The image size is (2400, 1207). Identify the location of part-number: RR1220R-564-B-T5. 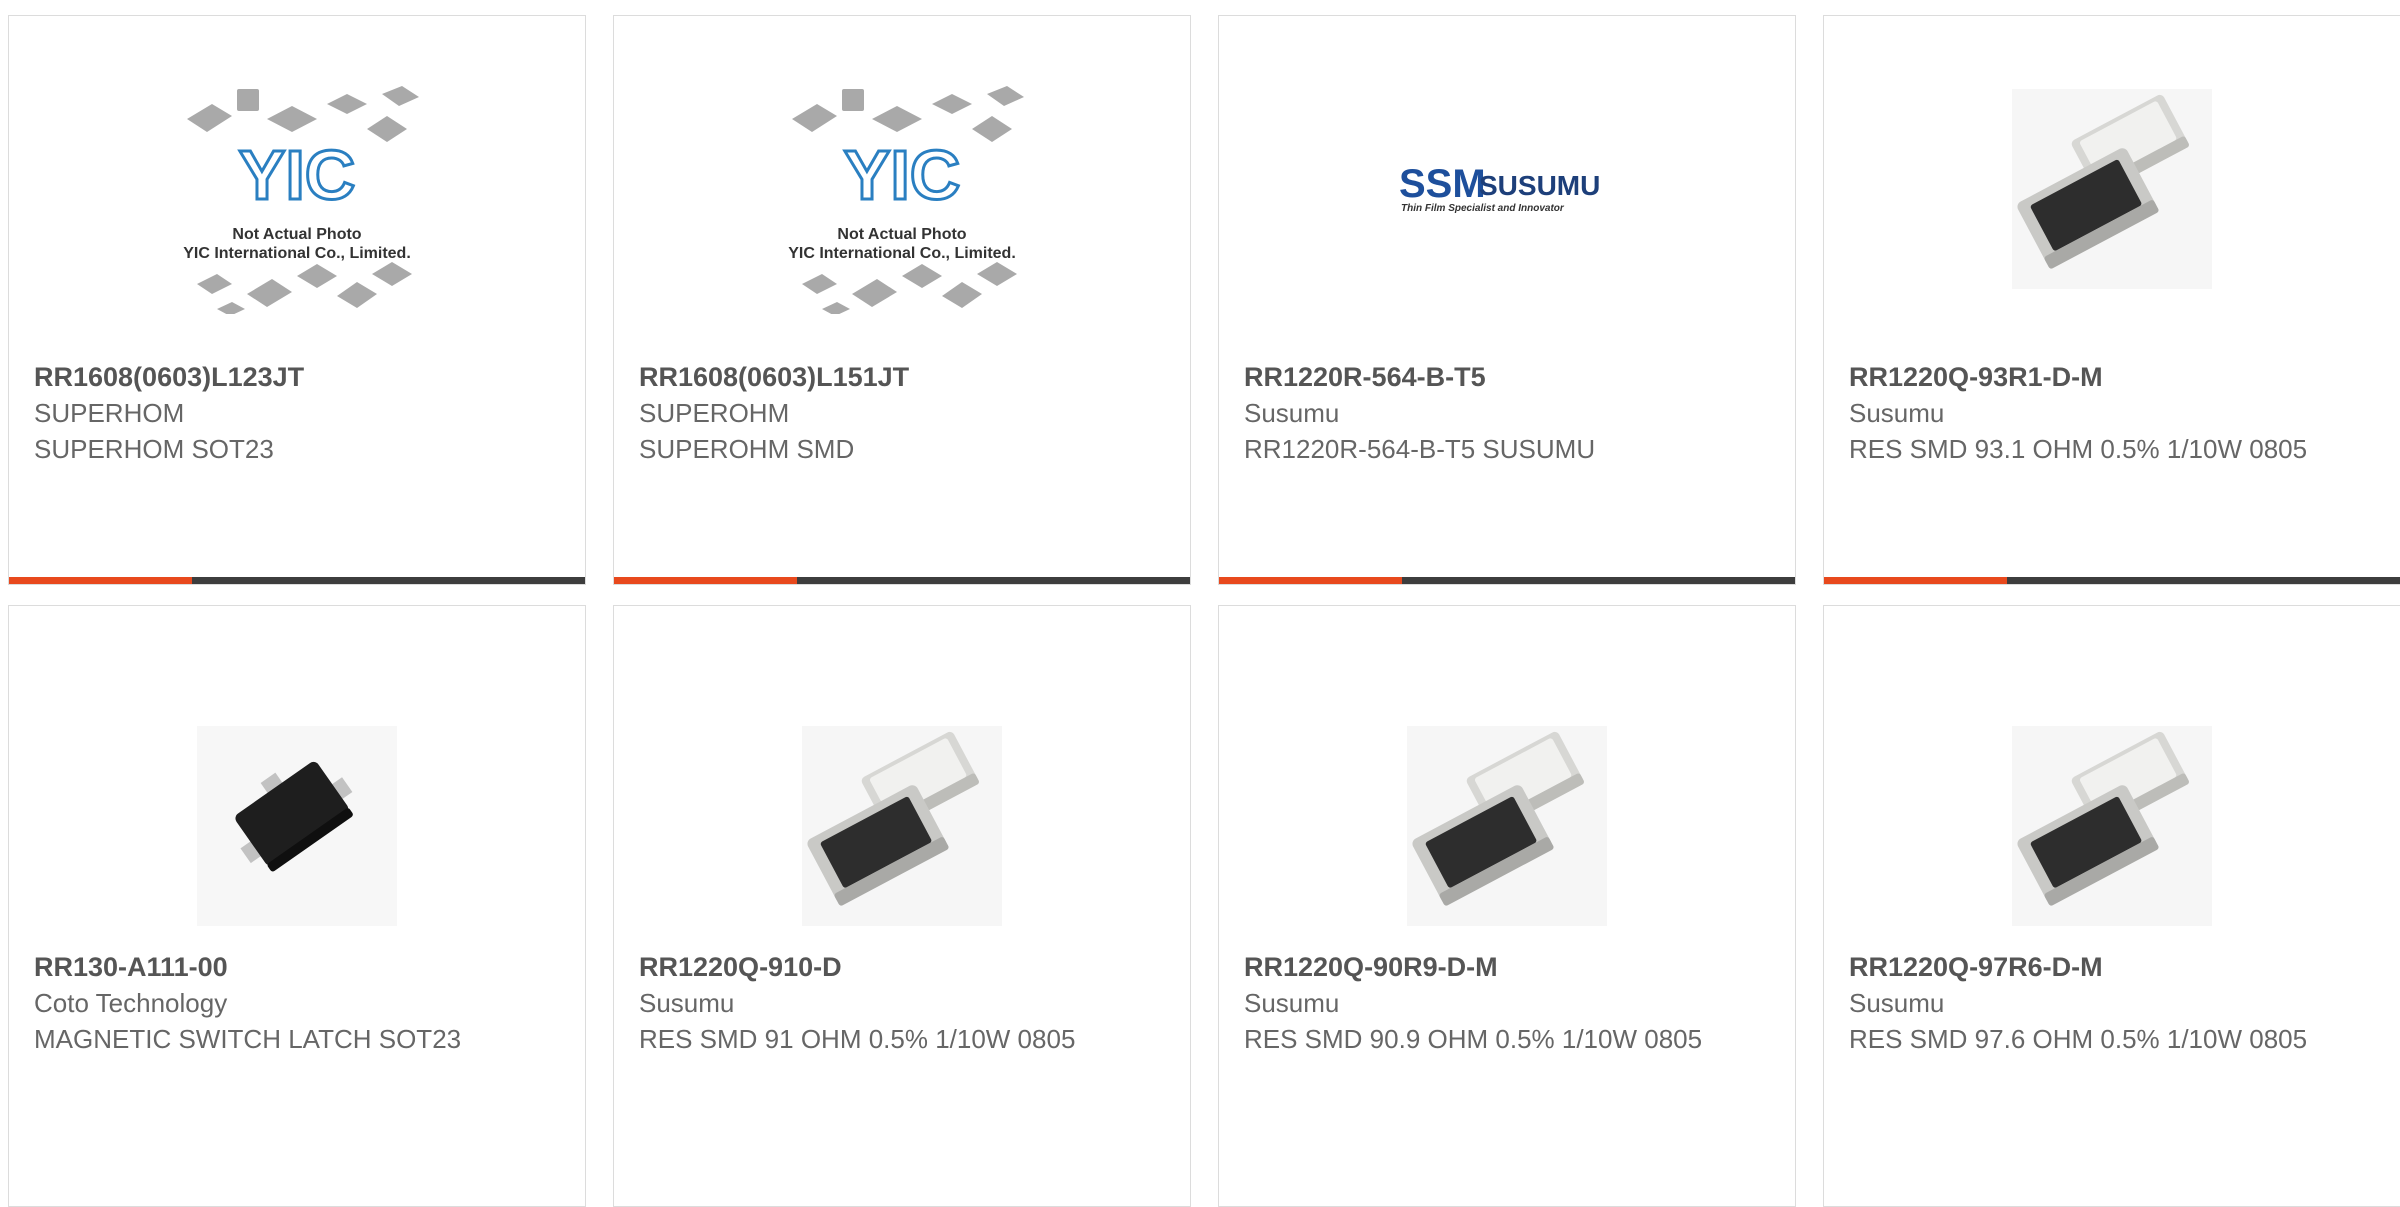
(1489, 377).